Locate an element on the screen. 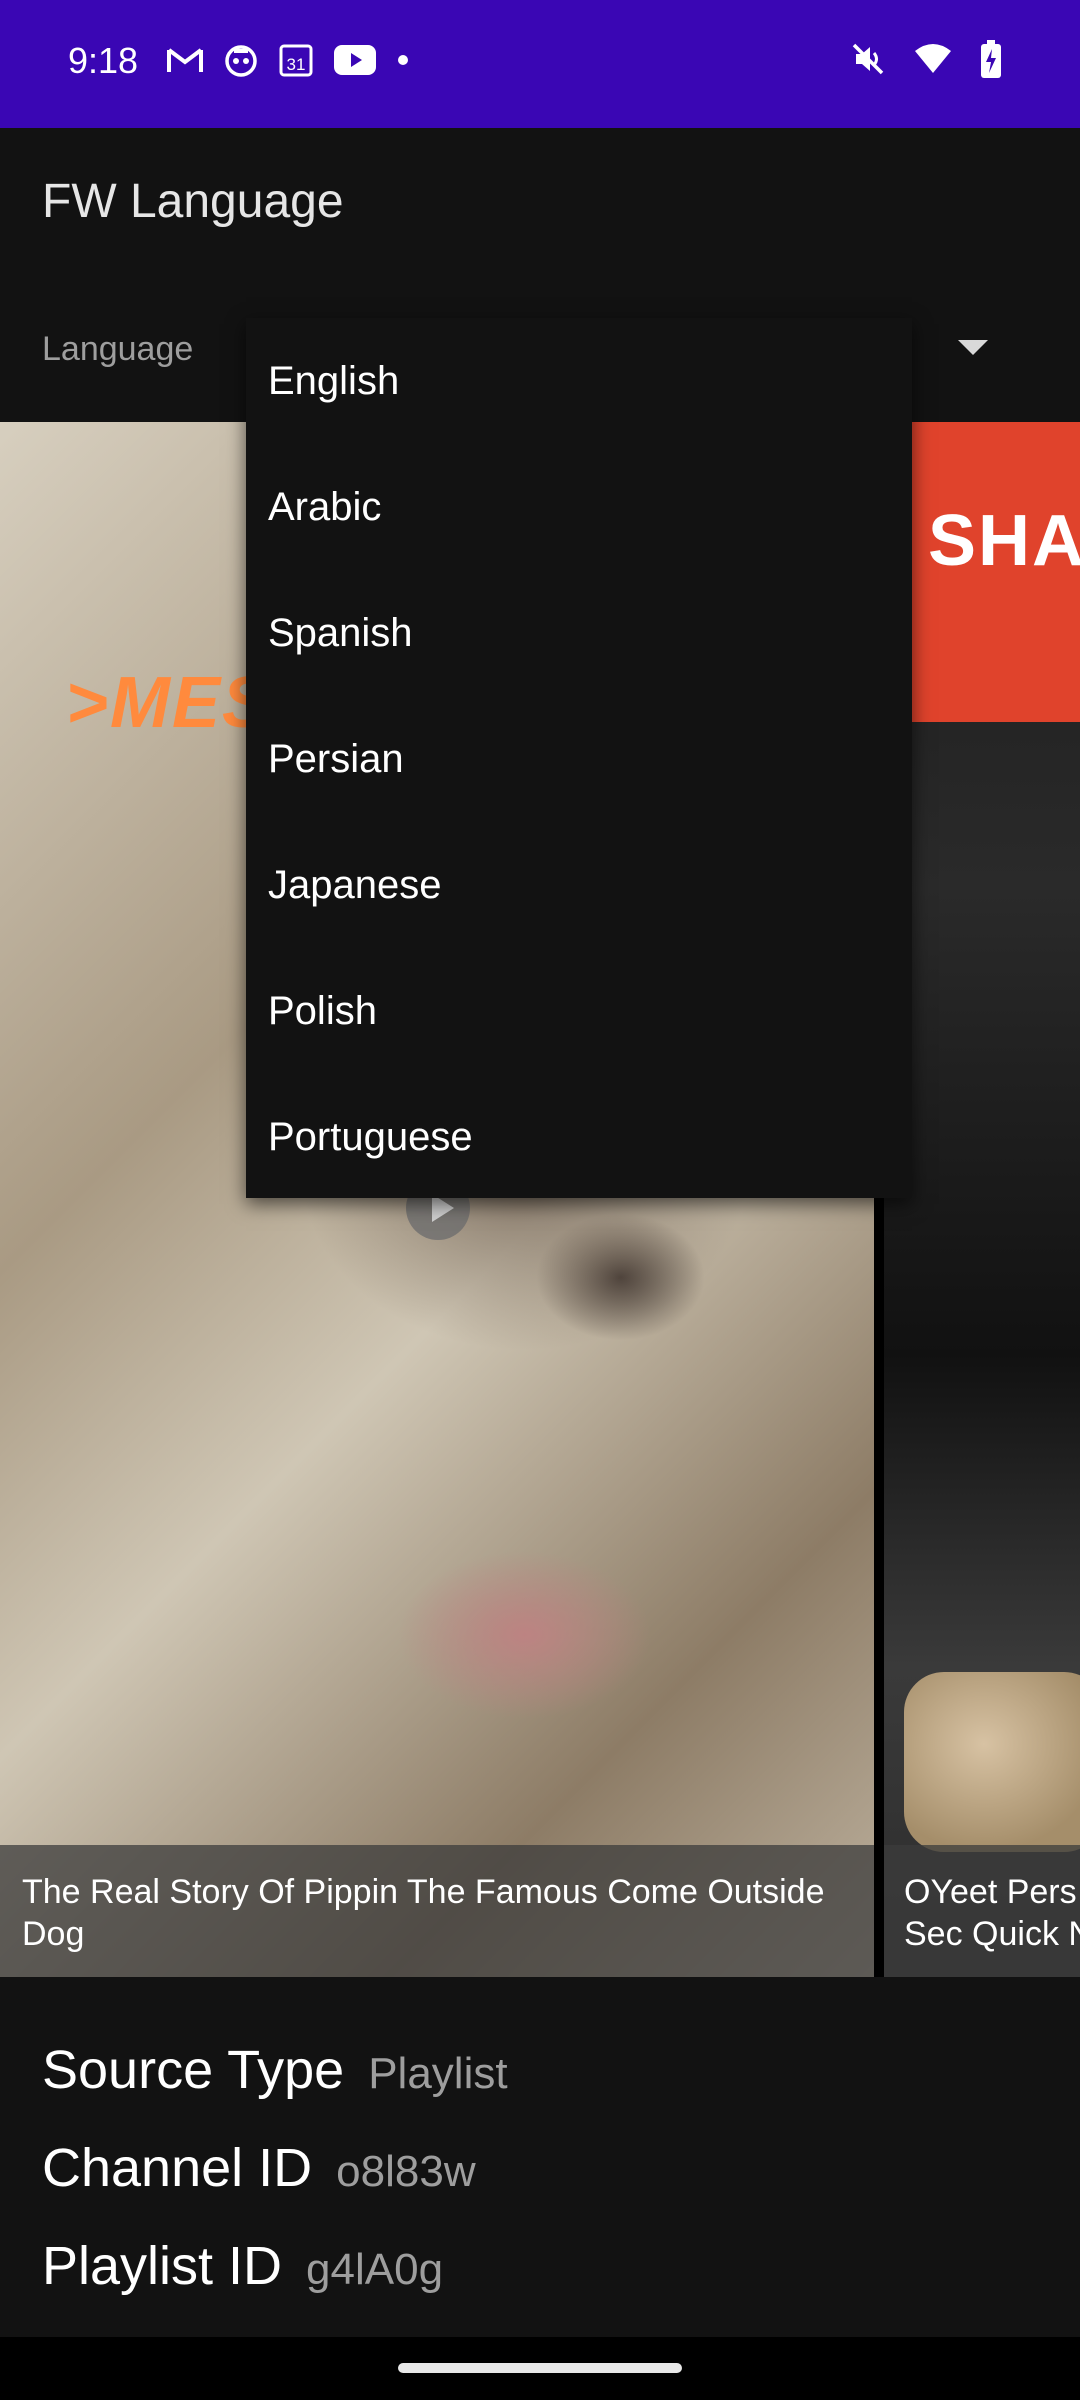  language-label: Language is located at coordinates (118, 349).